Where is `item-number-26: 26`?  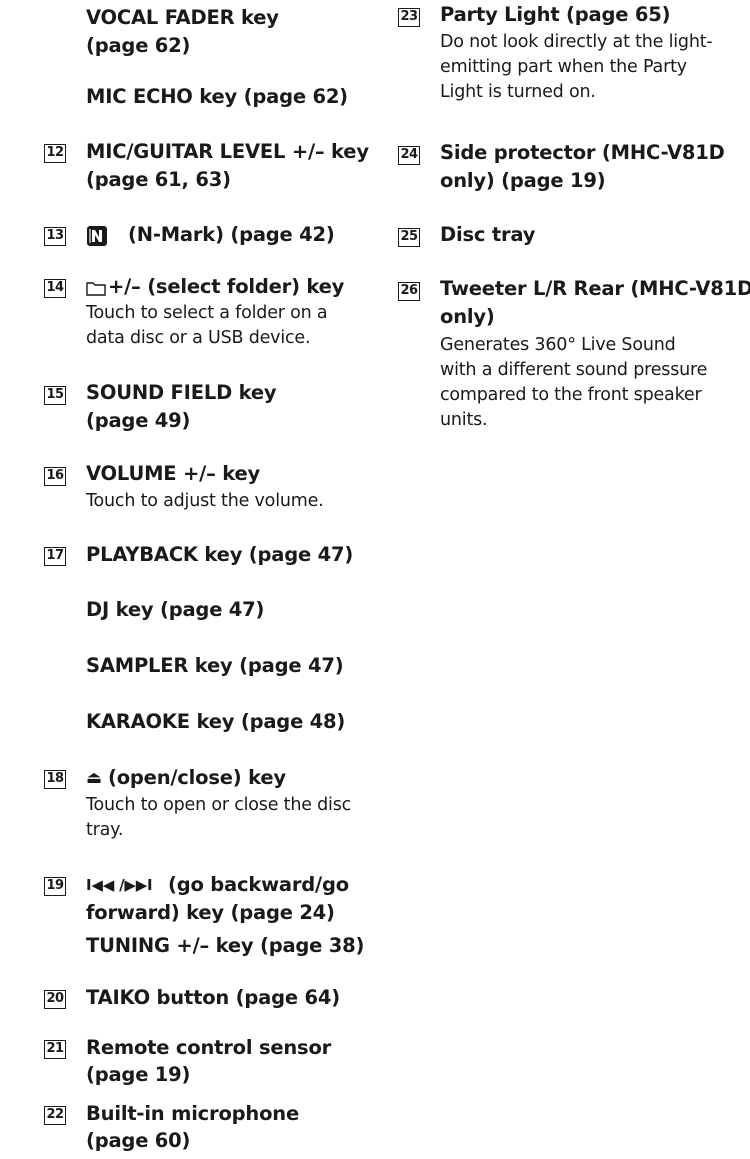 item-number-26: 26 is located at coordinates (409, 291).